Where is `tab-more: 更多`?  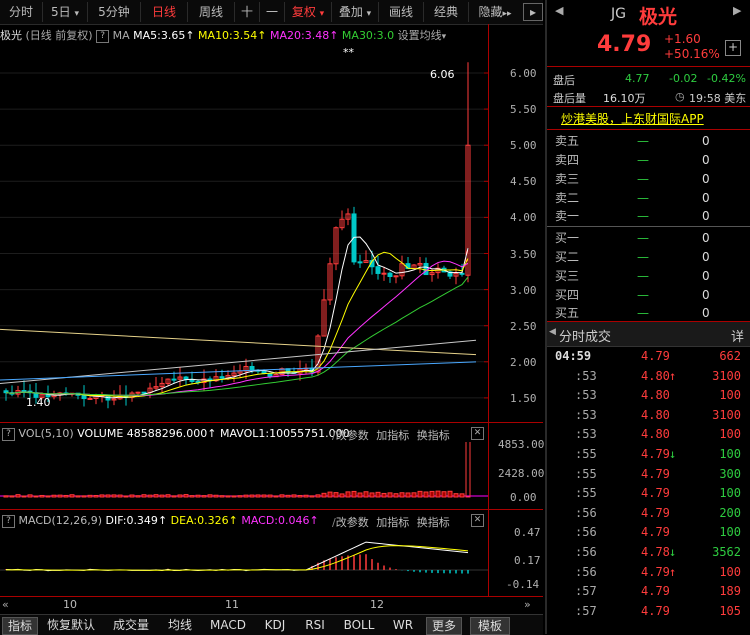 tab-more: 更多 is located at coordinates (444, 626).